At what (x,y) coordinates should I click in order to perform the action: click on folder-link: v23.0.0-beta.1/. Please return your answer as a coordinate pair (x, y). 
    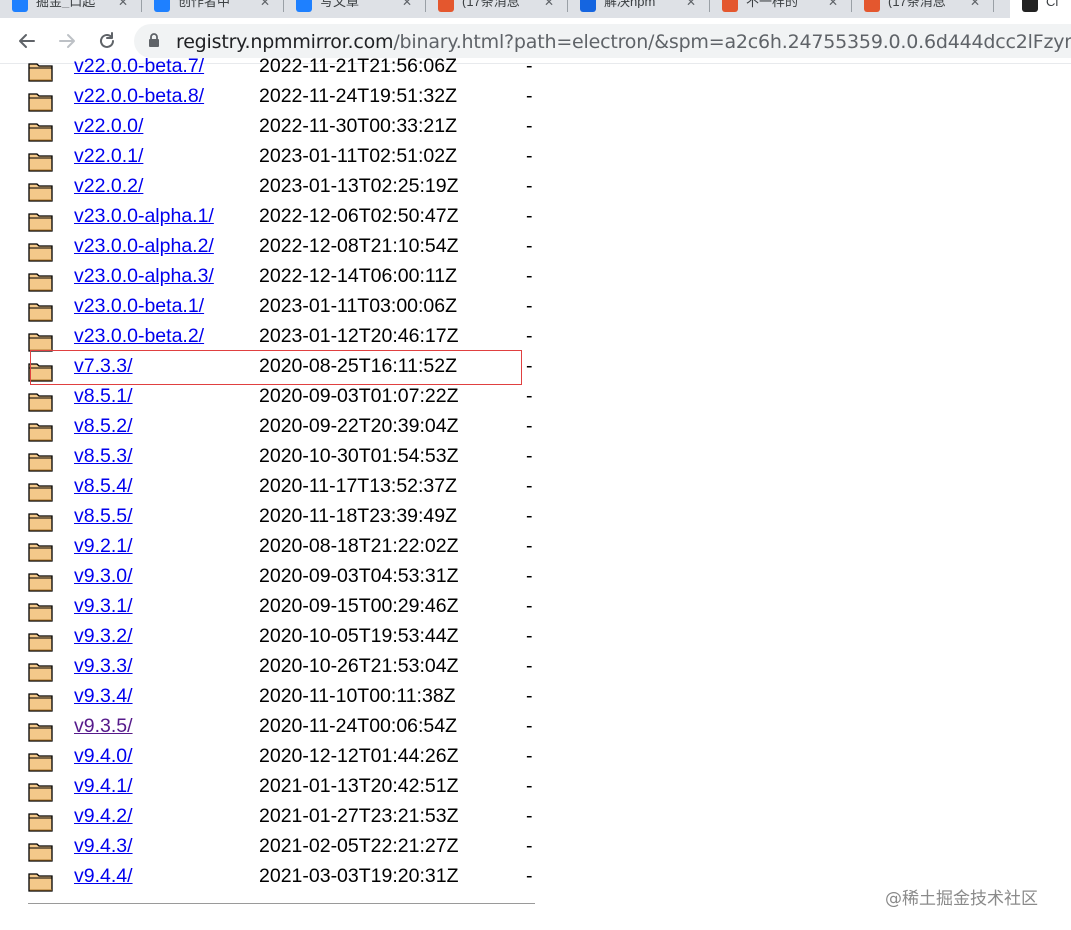
    Looking at the image, I should click on (139, 306).